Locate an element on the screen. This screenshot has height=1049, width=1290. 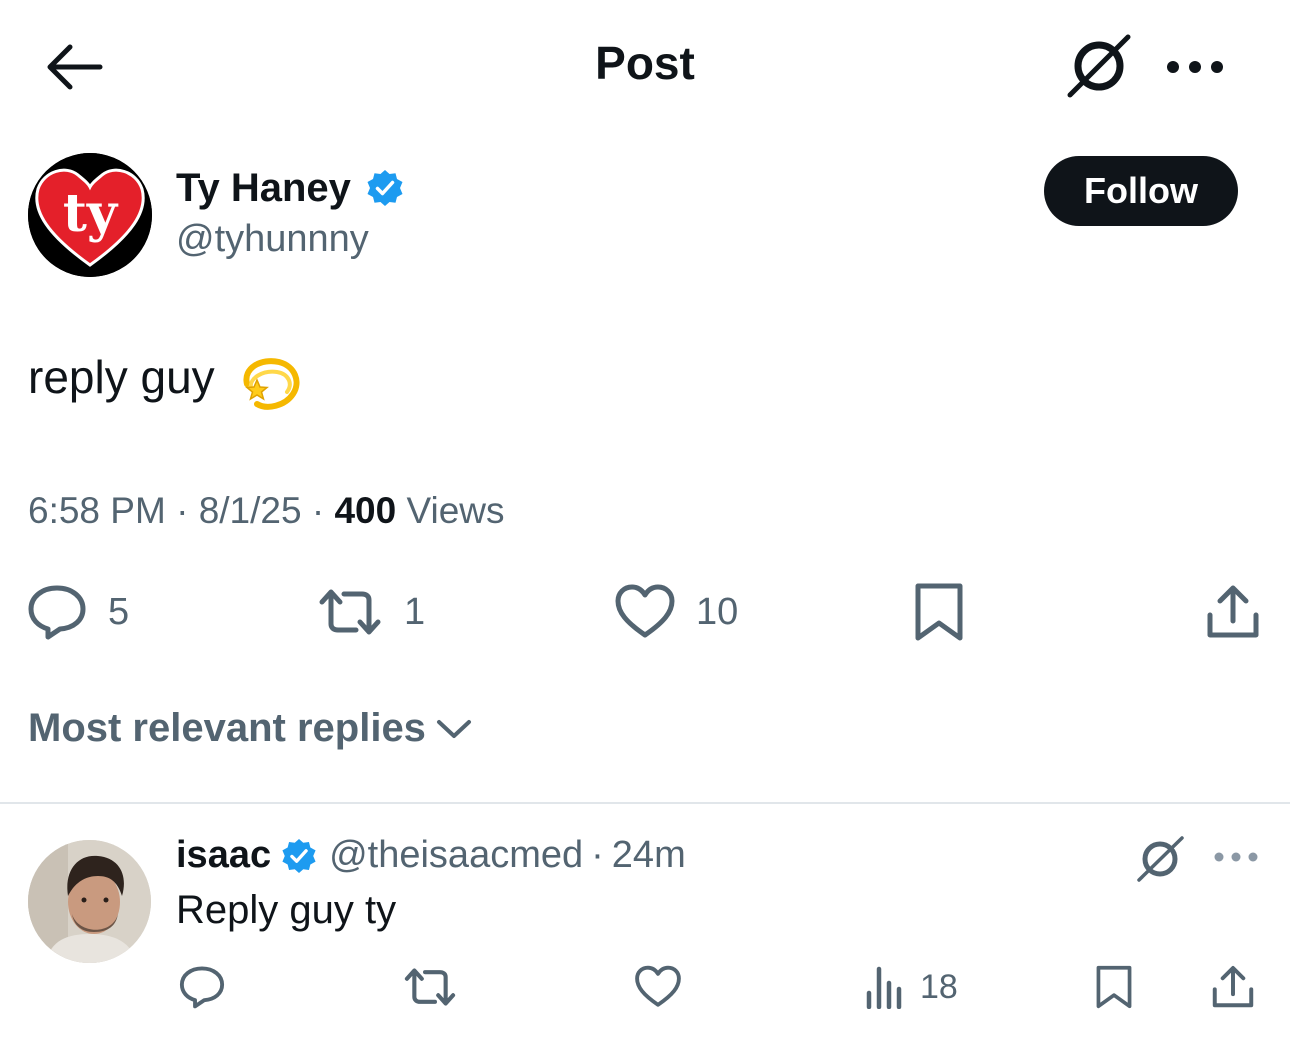
post-meta: 6:58 PM · 8/1/25 · 400 Views is located at coordinates (266, 511).